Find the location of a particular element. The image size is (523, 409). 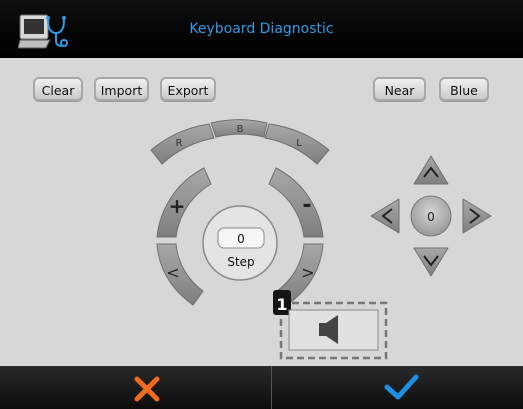

r-key-label: R is located at coordinates (179, 143).